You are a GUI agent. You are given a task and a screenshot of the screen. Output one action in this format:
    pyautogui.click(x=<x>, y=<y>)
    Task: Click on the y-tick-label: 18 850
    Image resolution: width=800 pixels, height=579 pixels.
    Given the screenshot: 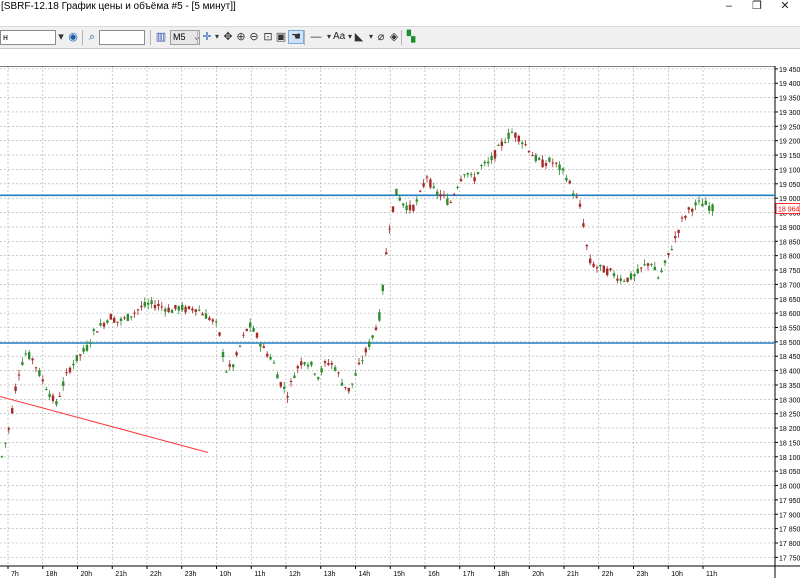 What is the action you would take?
    pyautogui.click(x=789, y=242)
    